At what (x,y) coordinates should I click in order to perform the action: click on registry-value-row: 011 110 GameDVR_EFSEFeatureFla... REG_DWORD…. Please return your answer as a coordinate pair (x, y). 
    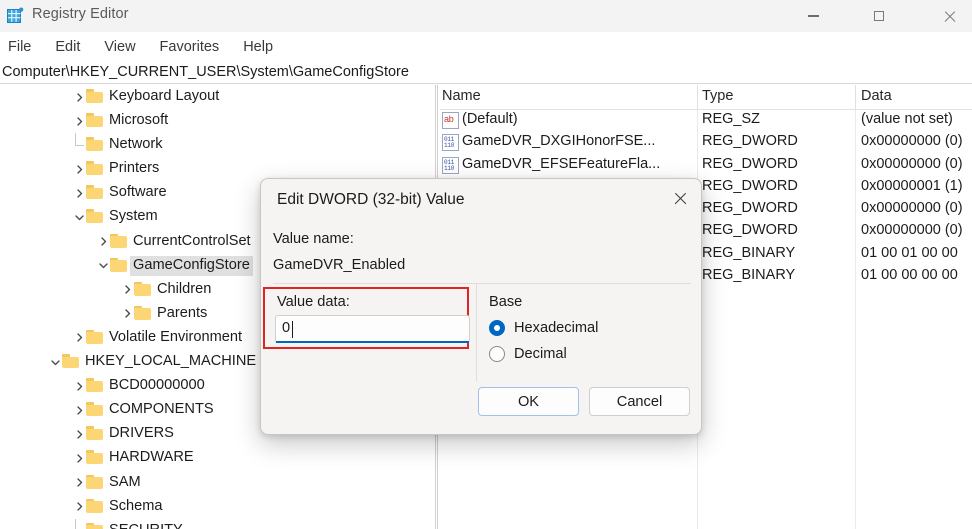
    Looking at the image, I should click on (706, 166).